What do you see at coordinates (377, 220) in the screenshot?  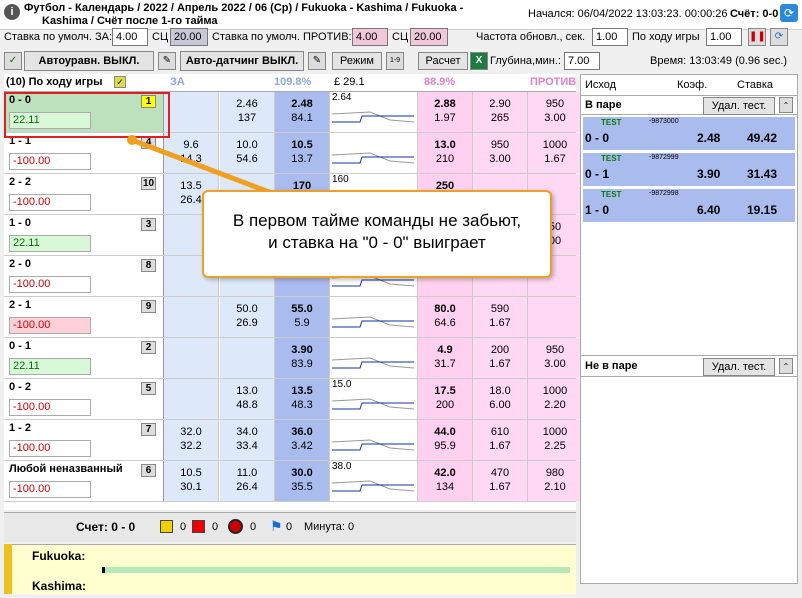 I see `callout-line1: В первом тайме команды не забьют,` at bounding box center [377, 220].